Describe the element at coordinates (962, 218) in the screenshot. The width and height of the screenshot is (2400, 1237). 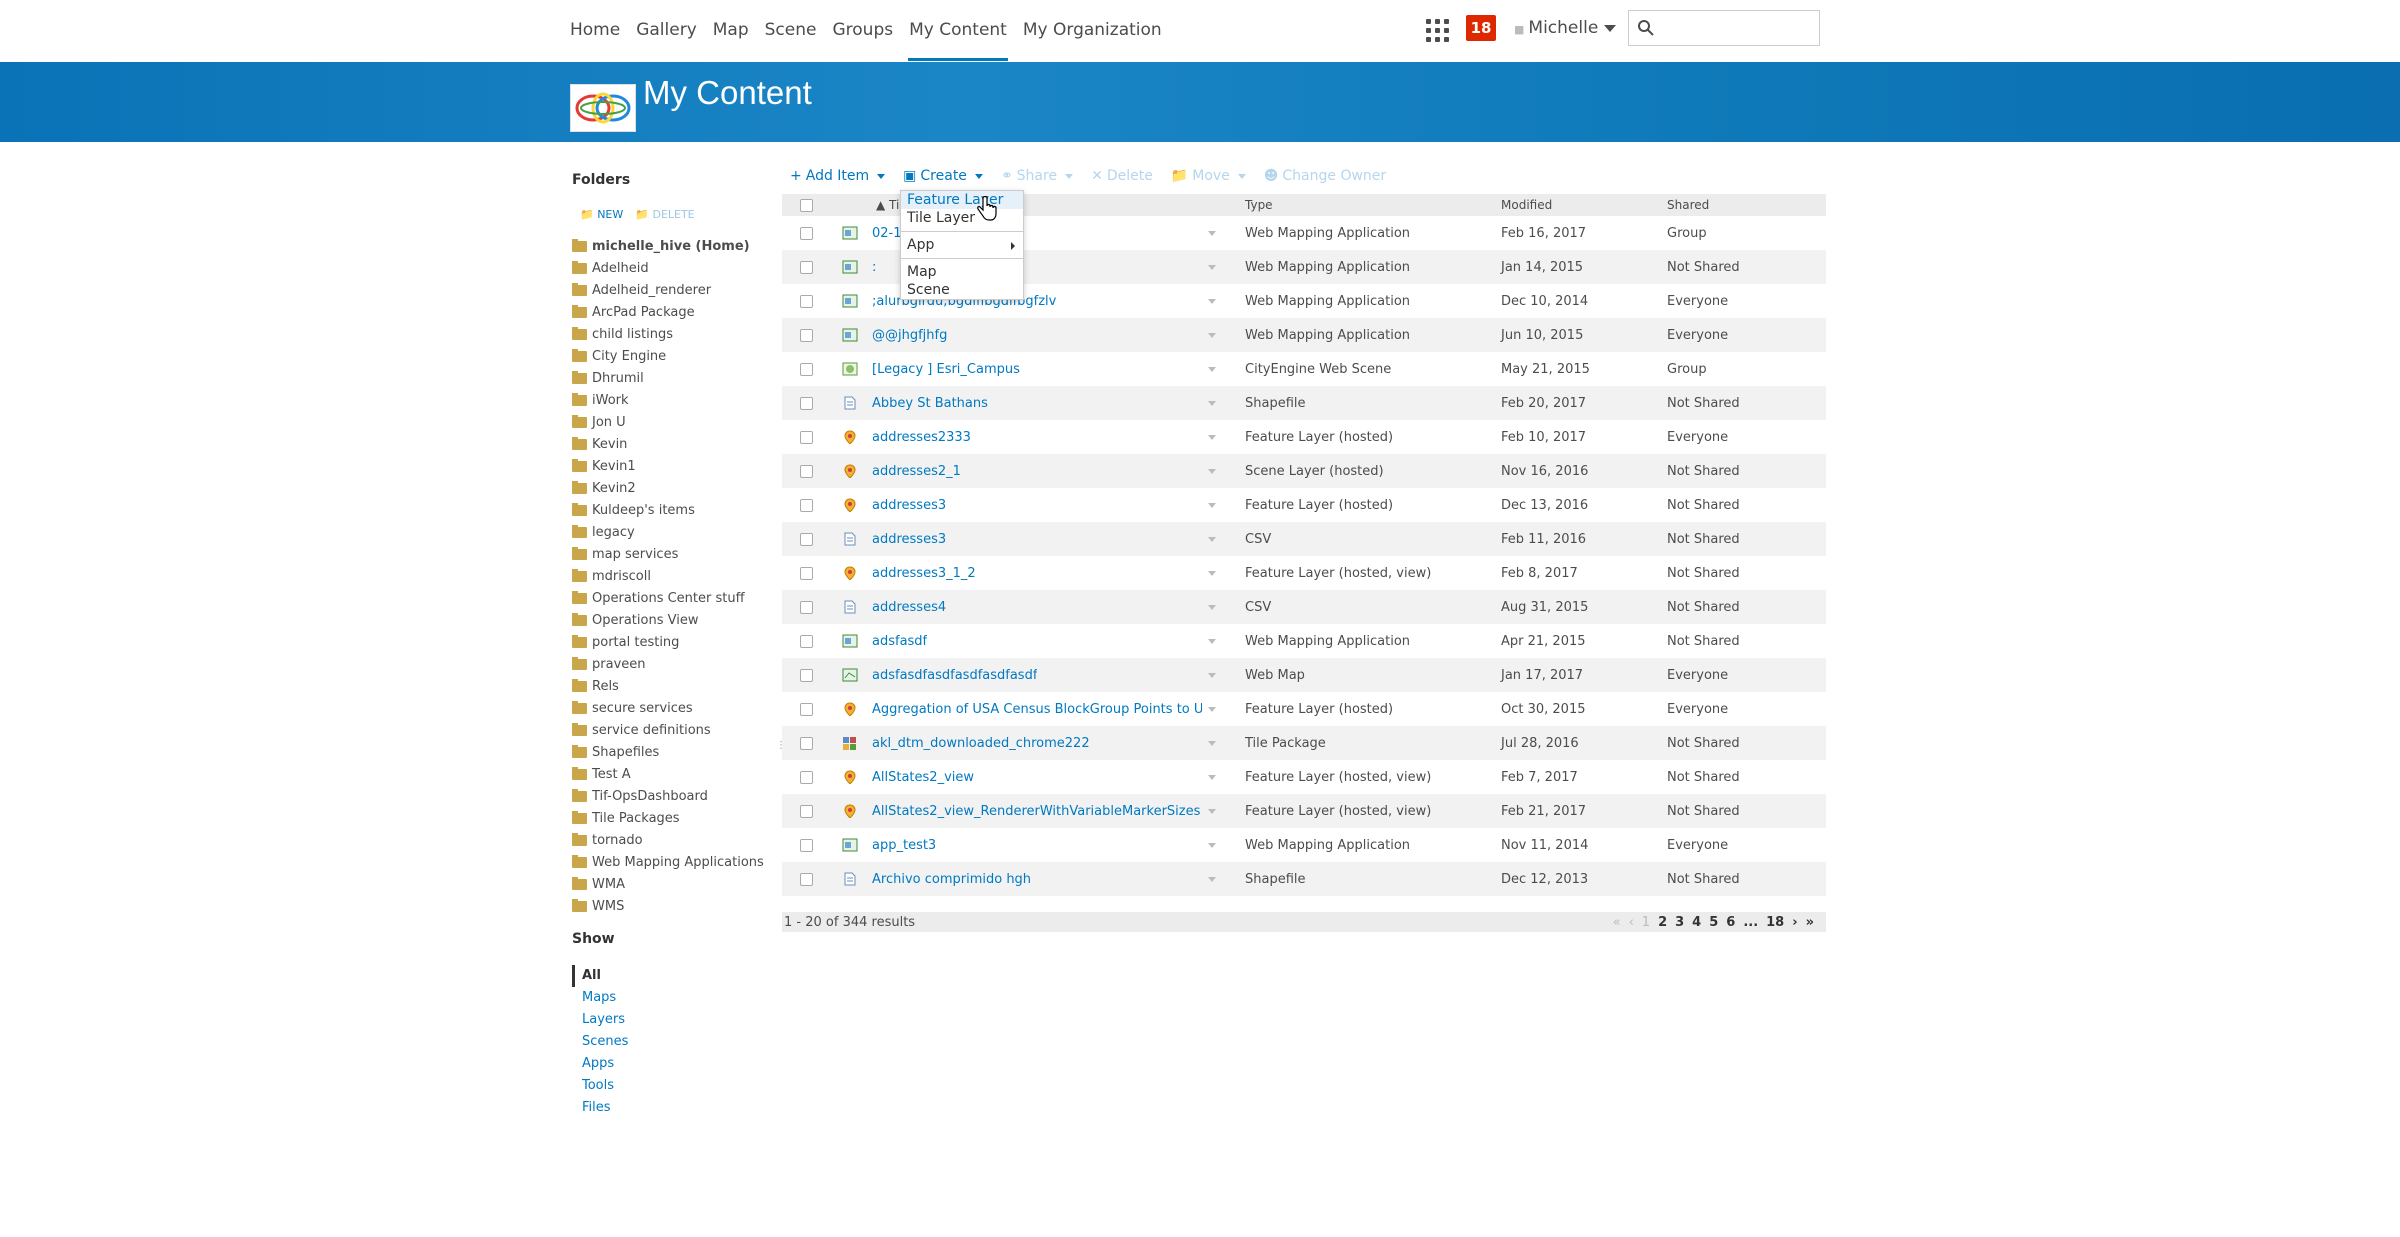
I see `create-menu-item-tile-layer: Tile Layer` at that location.